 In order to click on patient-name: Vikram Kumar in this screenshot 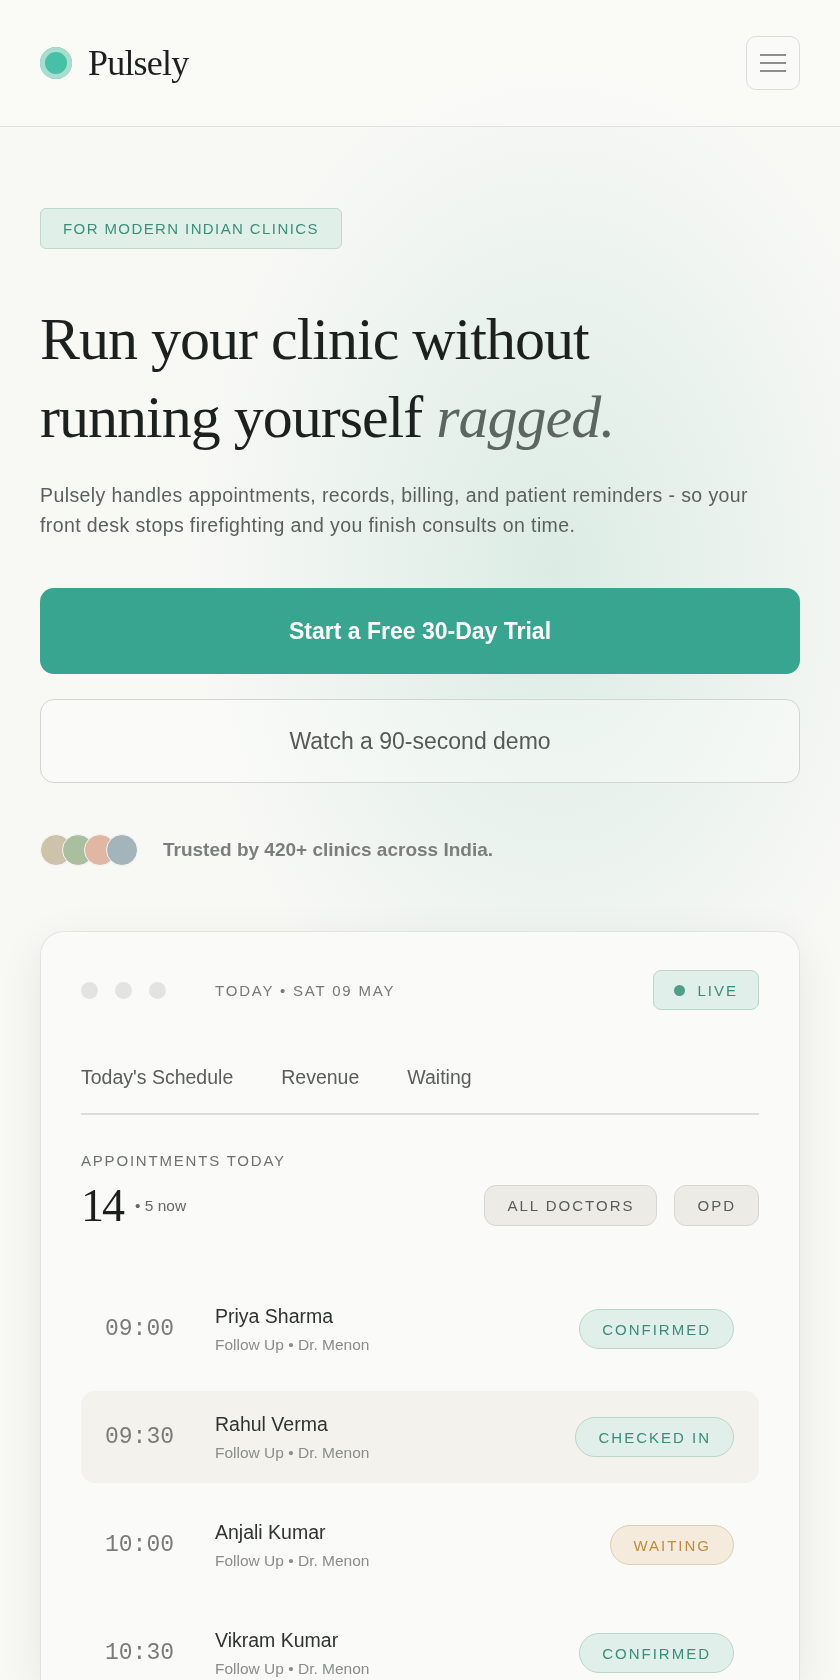, I will do `click(277, 1640)`.